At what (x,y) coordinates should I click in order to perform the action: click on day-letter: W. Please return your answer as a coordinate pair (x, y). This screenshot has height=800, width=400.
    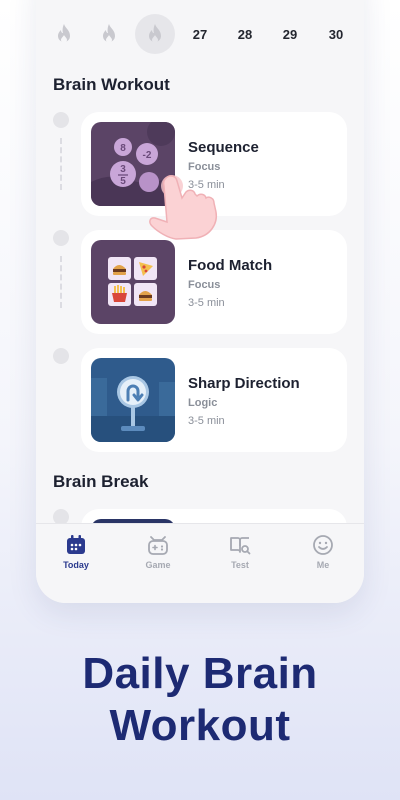
    Looking at the image, I should click on (221, 1).